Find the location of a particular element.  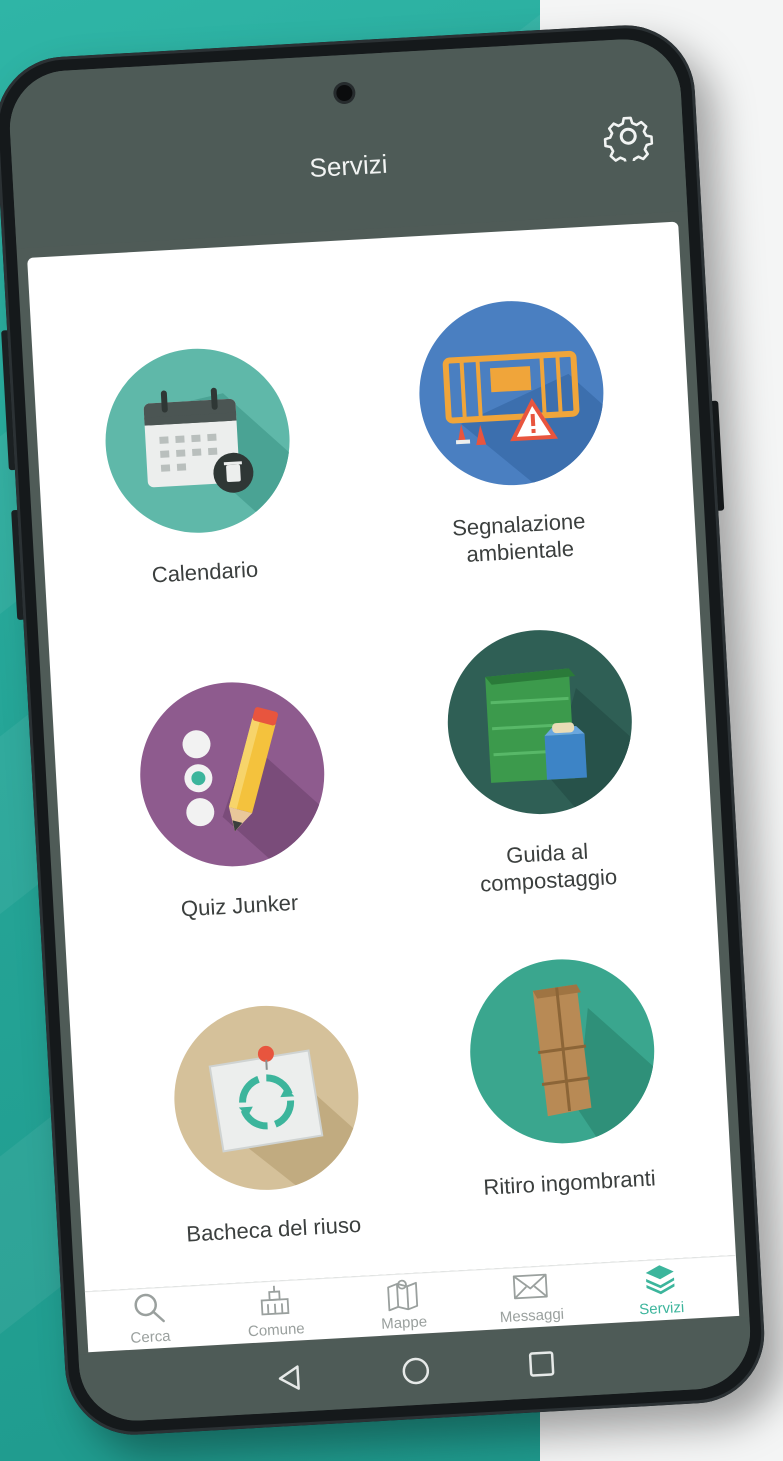

nav-back-button is located at coordinates (290, 1377).